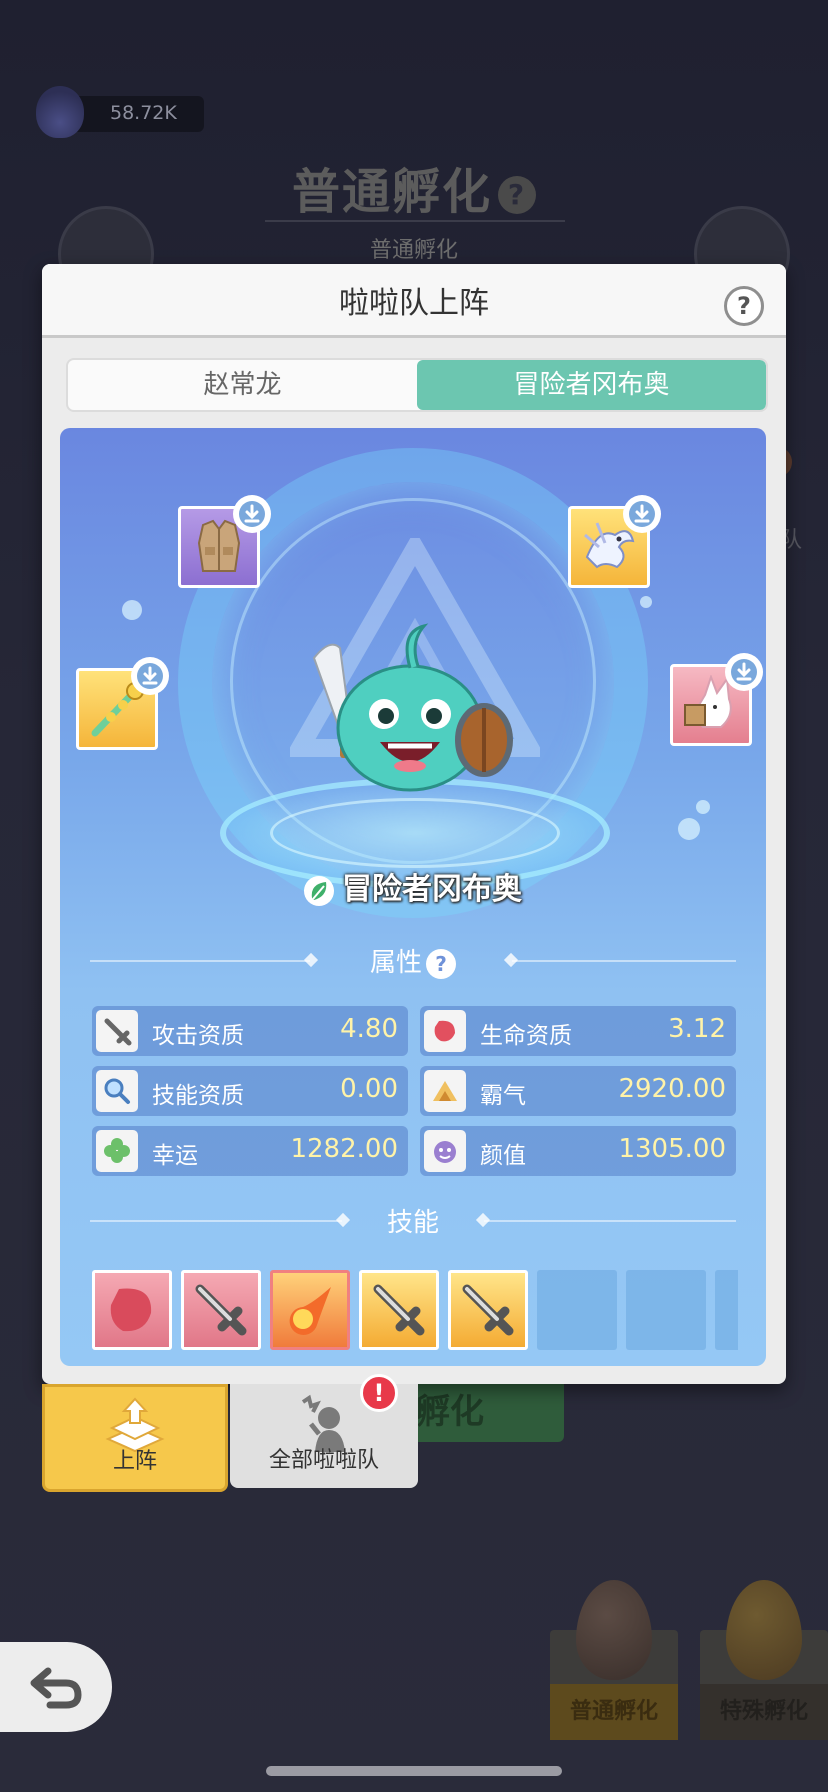 This screenshot has height=1792, width=828. Describe the element at coordinates (117, 1151) in the screenshot. I see `clover-icon` at that location.